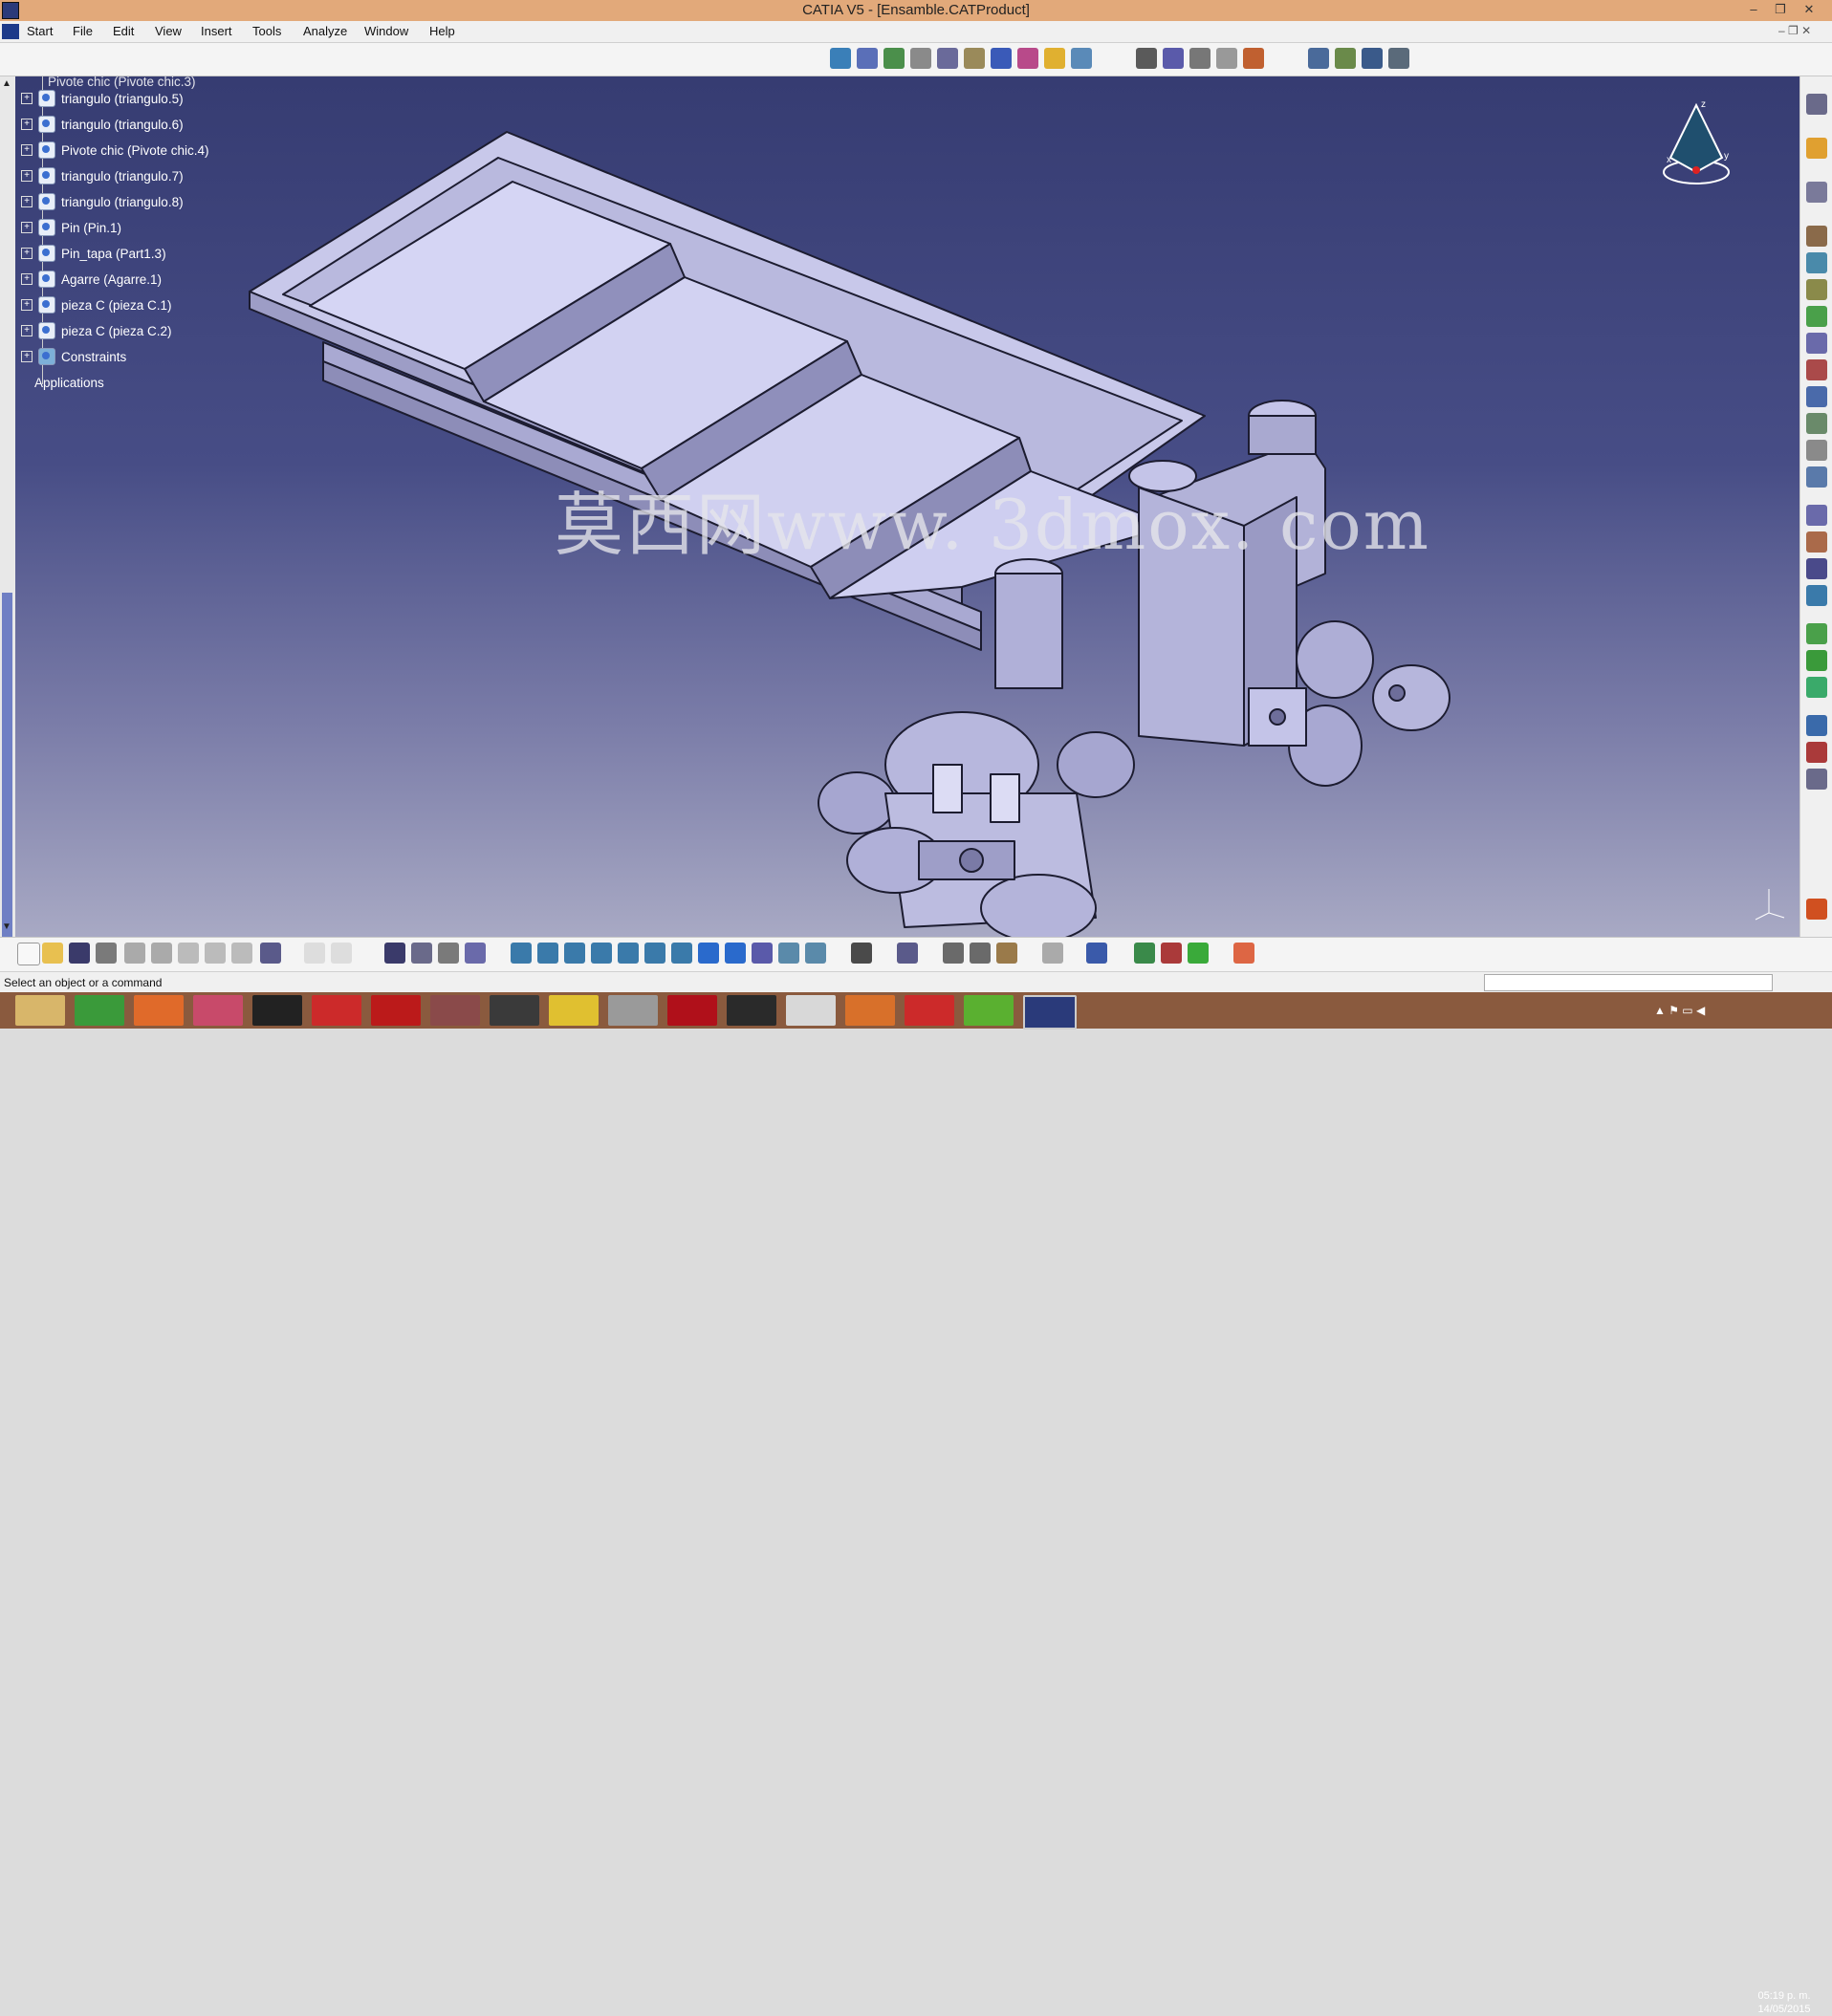 The image size is (1832, 2016). I want to click on redo-icon, so click(242, 953).